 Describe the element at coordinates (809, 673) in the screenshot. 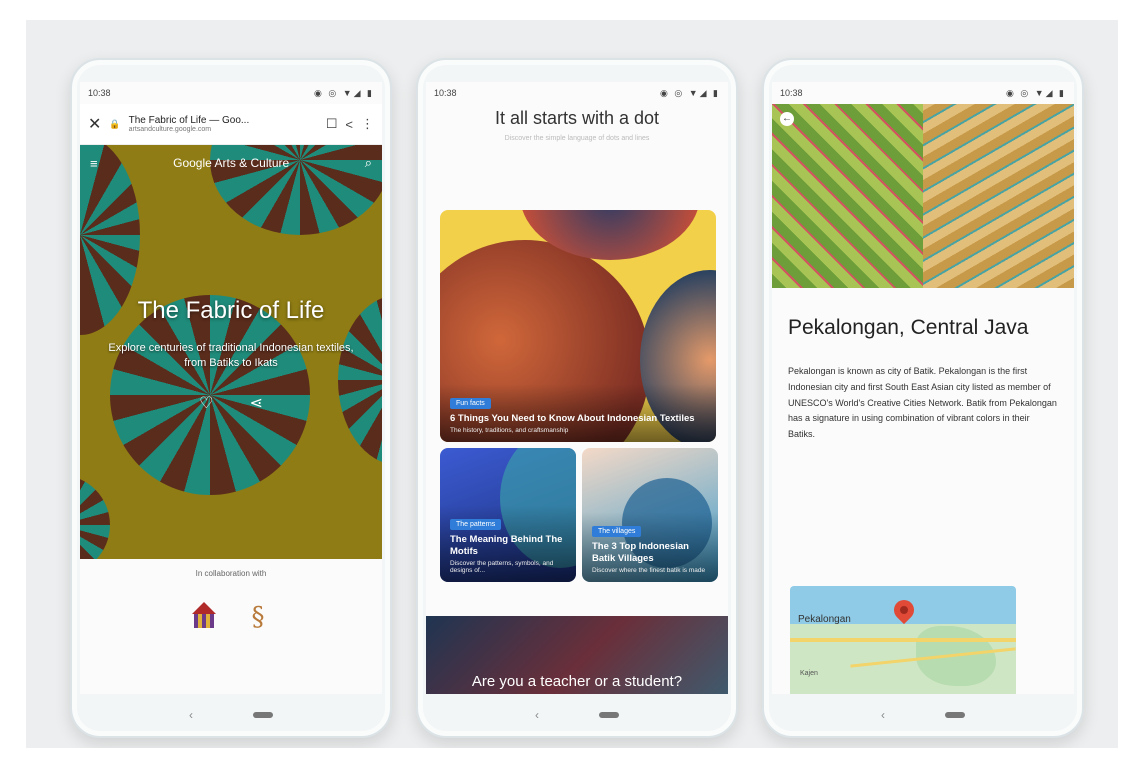

I see `map-town-label: Kajen` at that location.